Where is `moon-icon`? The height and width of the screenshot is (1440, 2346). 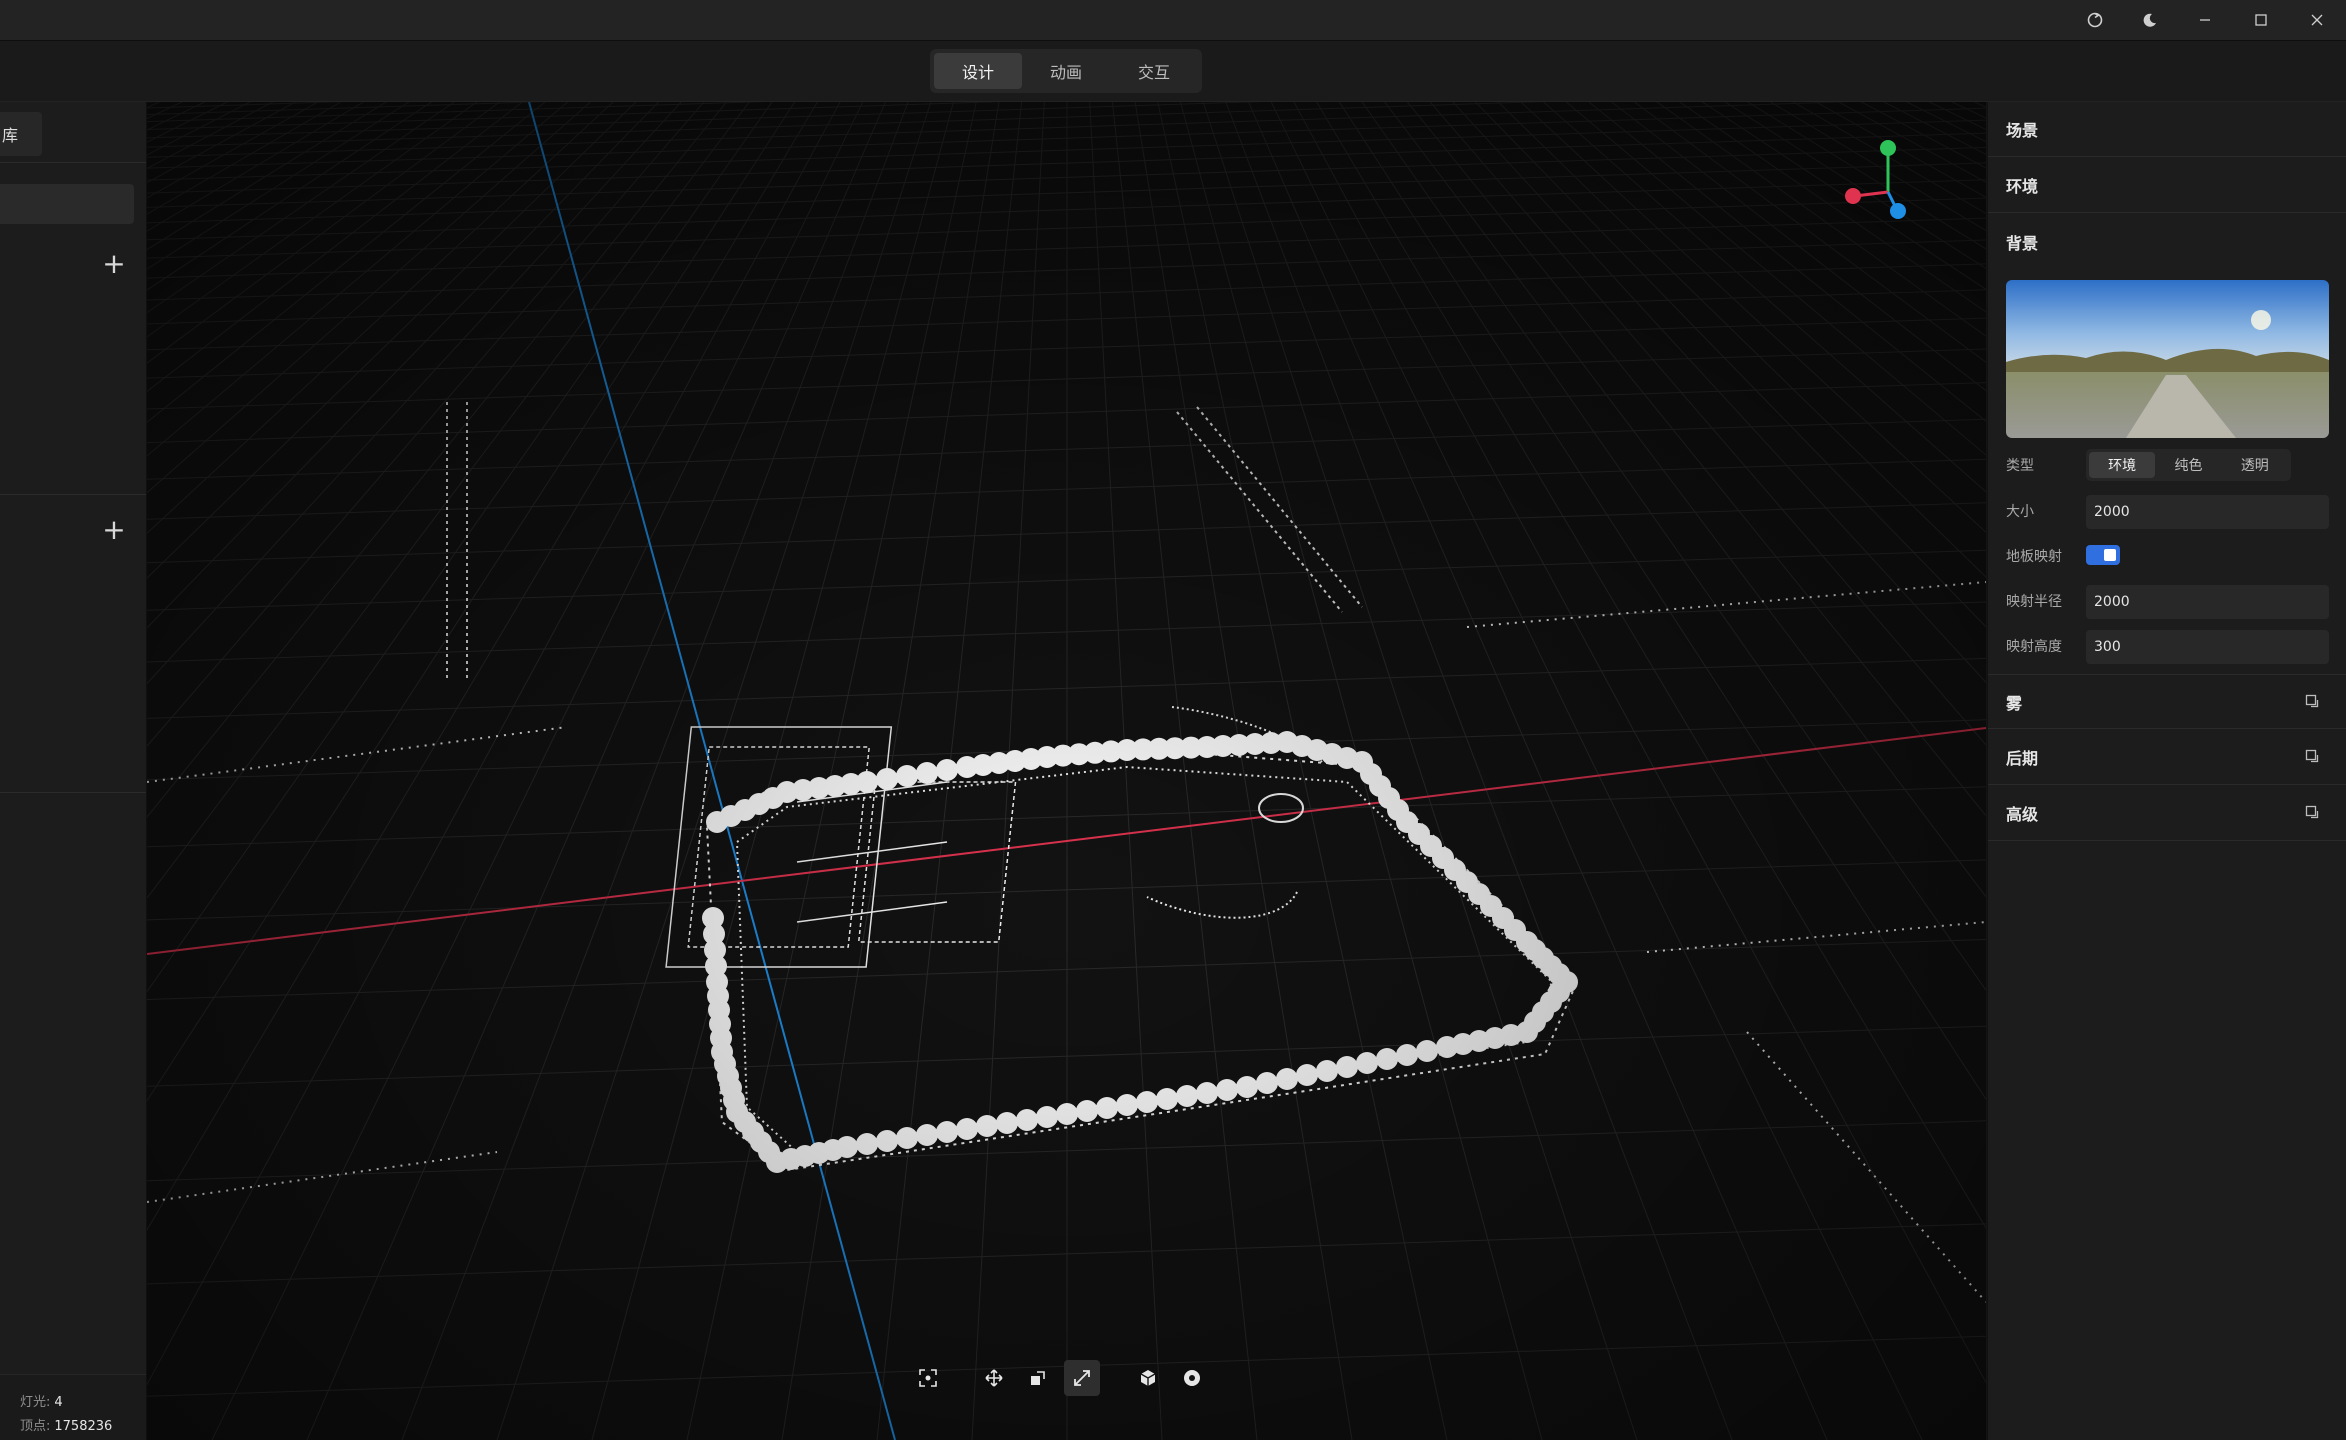 moon-icon is located at coordinates (2150, 20).